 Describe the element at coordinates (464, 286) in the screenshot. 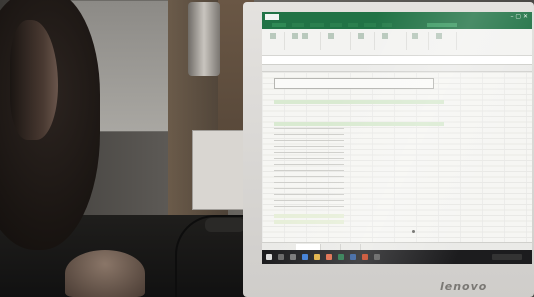

I see `monitor-brand-logo: lenovo` at that location.